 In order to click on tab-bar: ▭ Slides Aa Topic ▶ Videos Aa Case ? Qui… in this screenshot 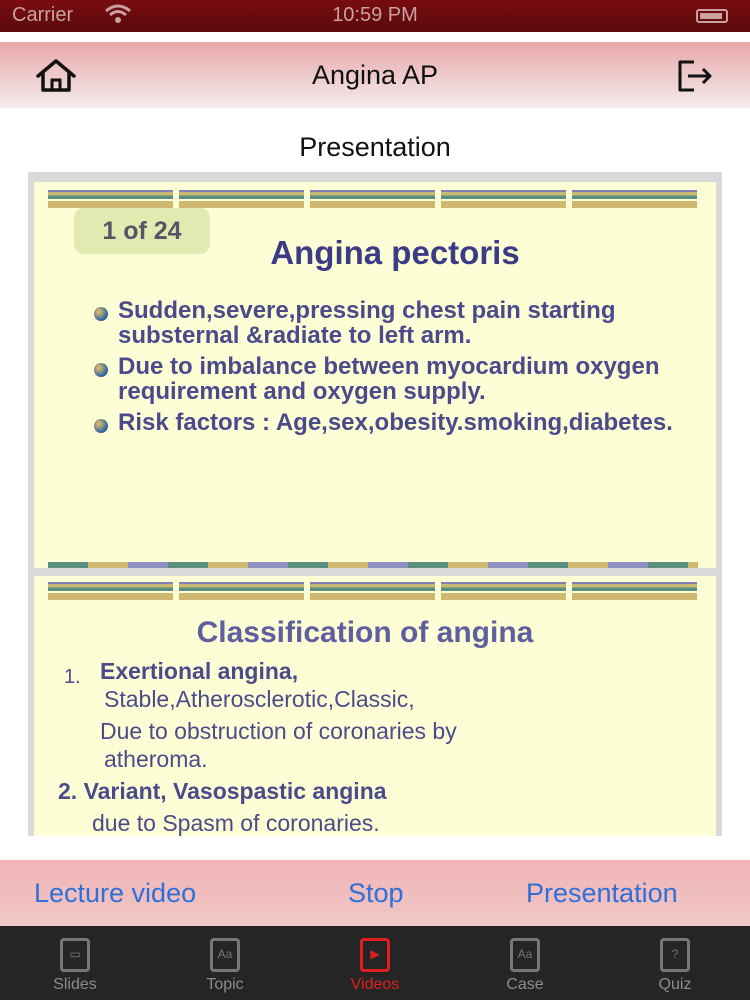, I will do `click(375, 963)`.